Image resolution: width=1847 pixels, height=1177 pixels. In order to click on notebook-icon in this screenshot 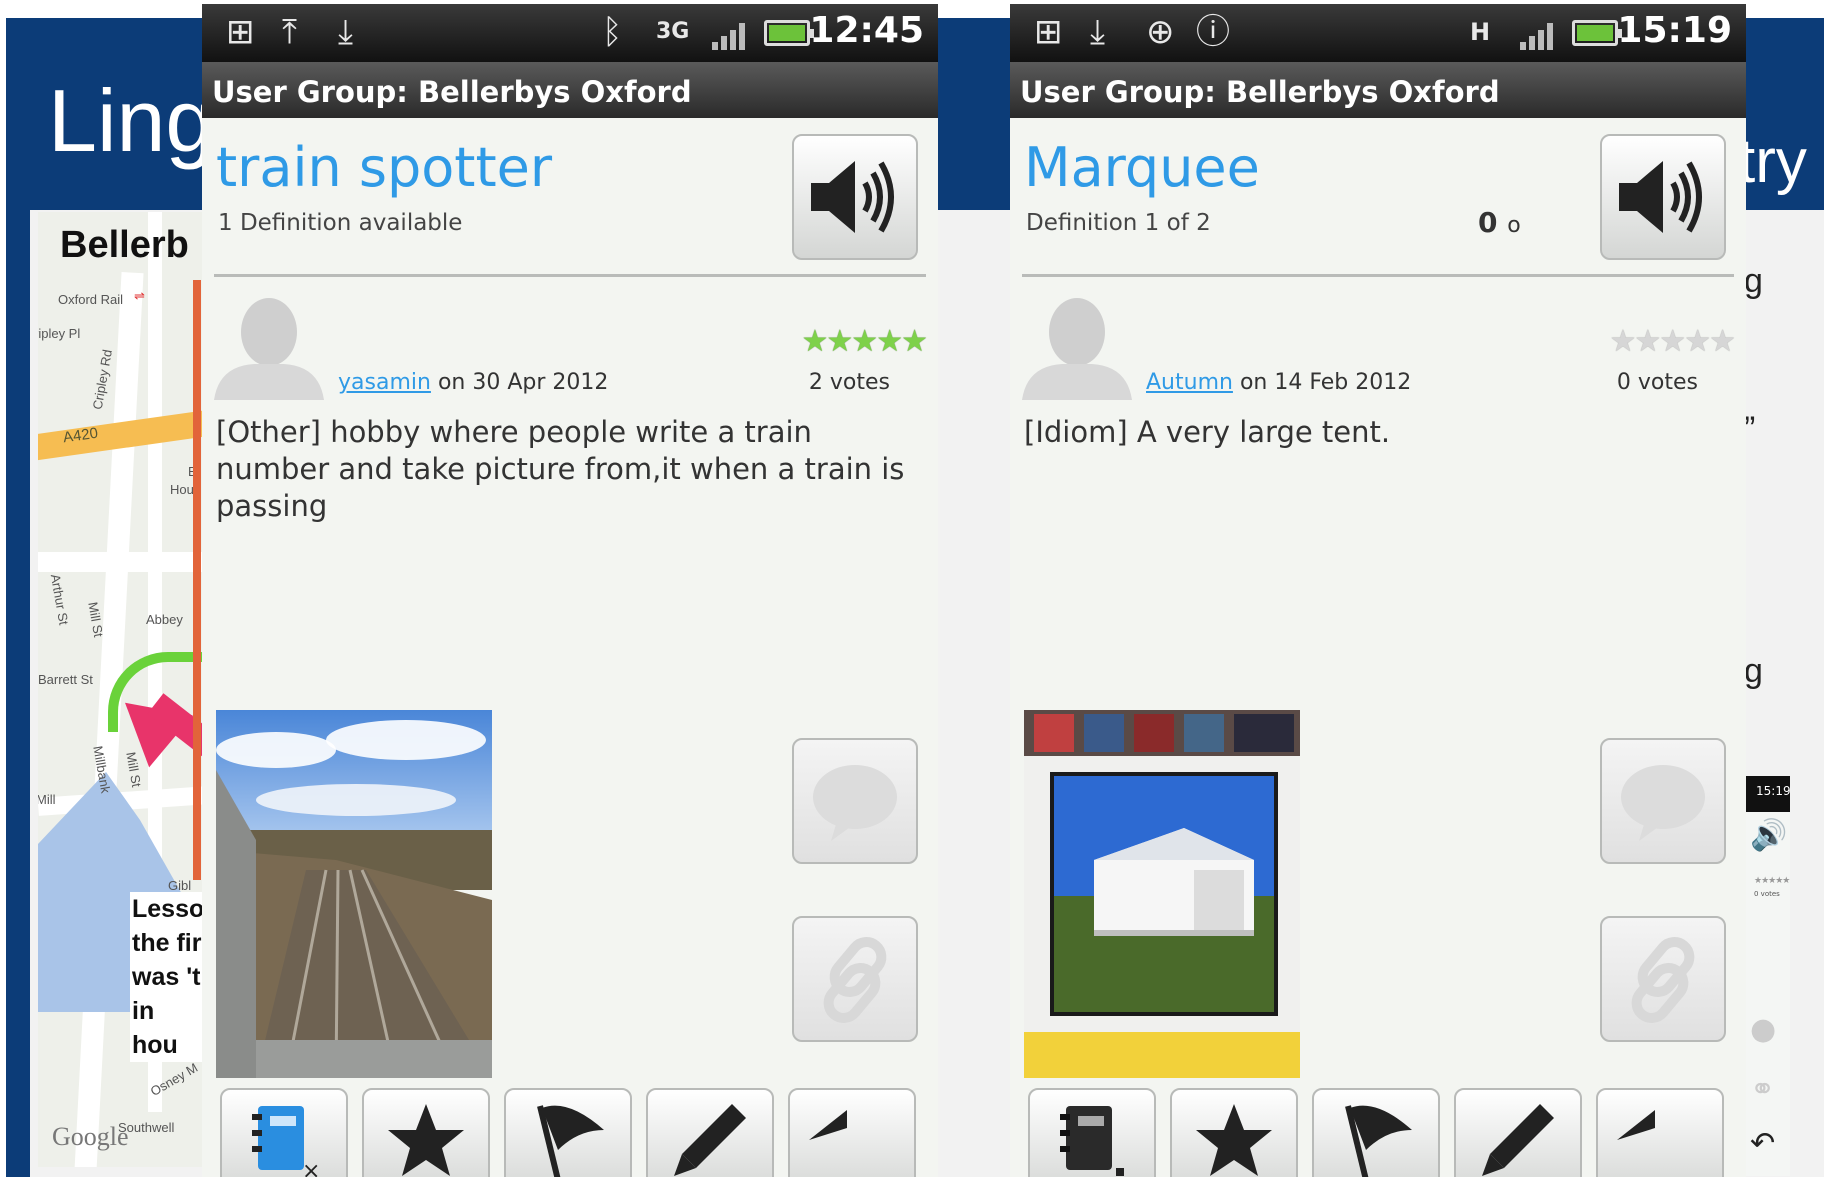, I will do `click(1092, 1141)`.